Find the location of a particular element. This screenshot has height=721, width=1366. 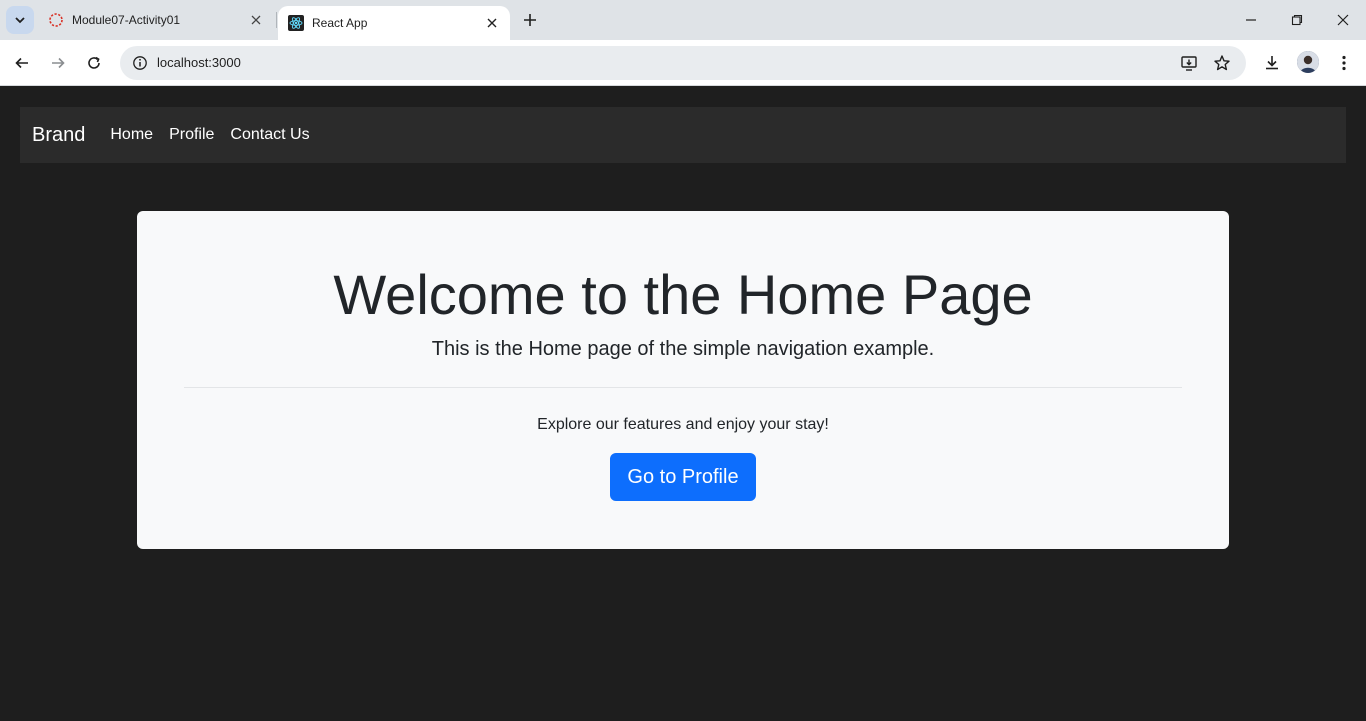

tab-title: Module07-Activity01 is located at coordinates (126, 20).